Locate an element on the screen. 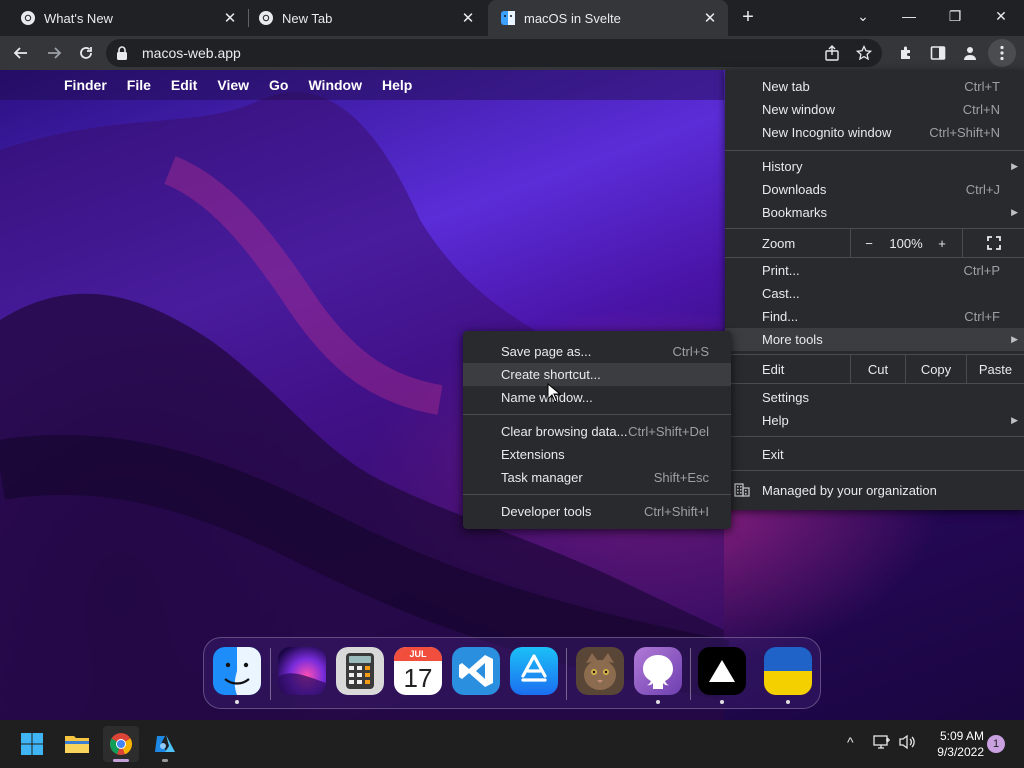 This screenshot has width=1024, height=768. tab-new-tab: New Tab ✕ is located at coordinates (362, 18).